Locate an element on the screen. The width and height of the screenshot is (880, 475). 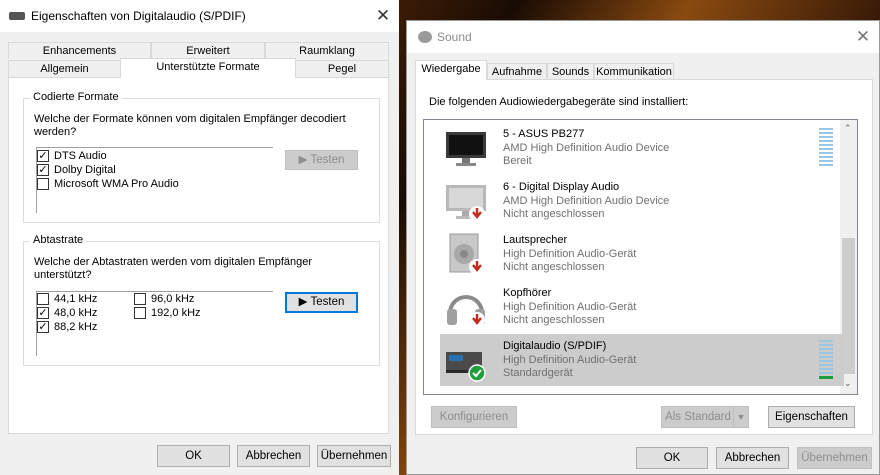
tab-enhancements: Enhancements is located at coordinates (79, 50).